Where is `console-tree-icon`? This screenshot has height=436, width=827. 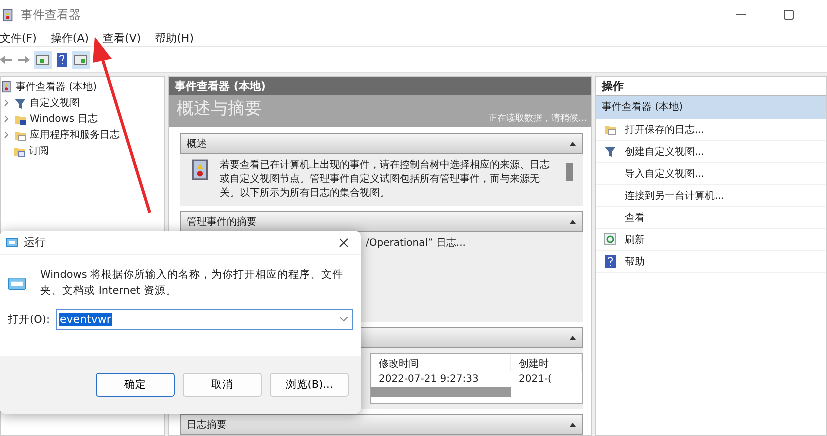
console-tree-icon is located at coordinates (43, 59).